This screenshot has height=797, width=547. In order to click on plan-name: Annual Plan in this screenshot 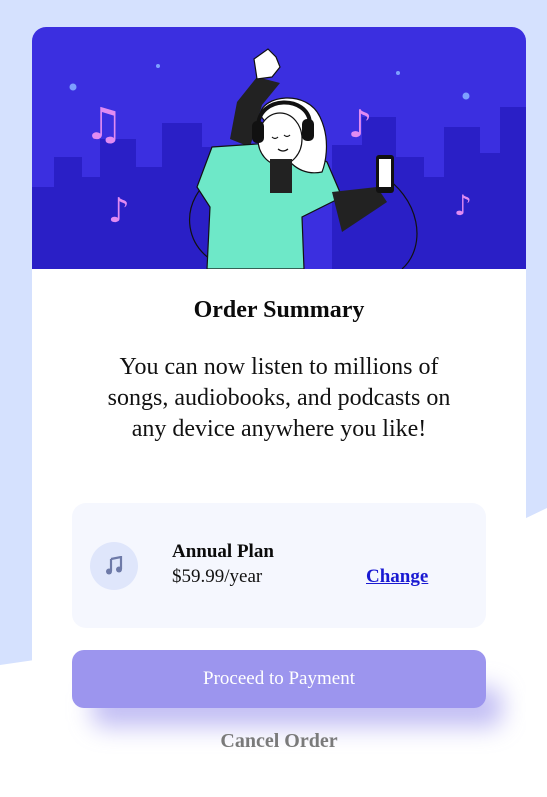, I will do `click(223, 551)`.